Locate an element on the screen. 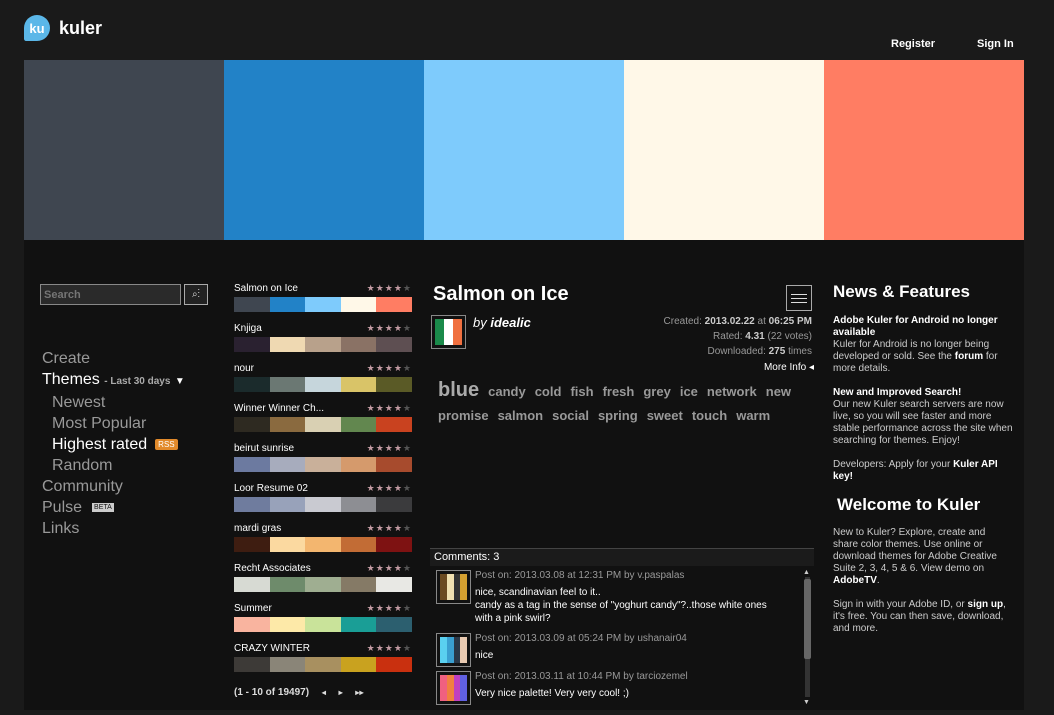  nav-links: Links is located at coordinates (113, 528).